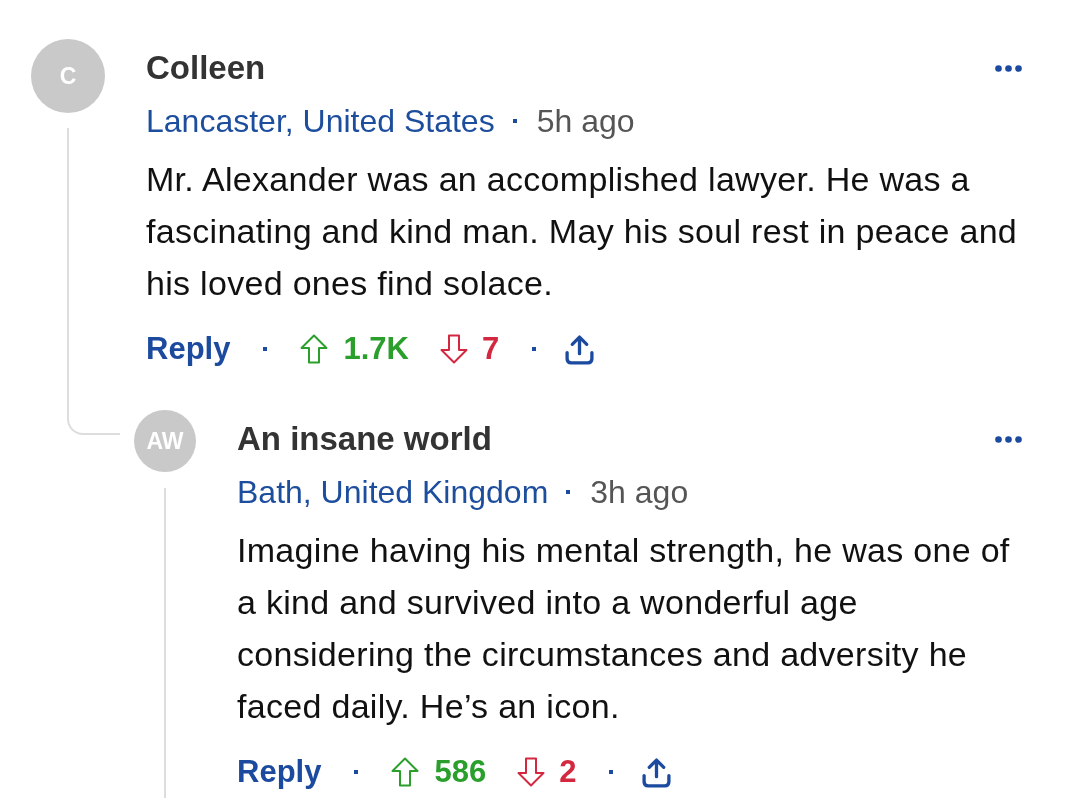  Describe the element at coordinates (320, 121) in the screenshot. I see `location-link: Lancaster, United States` at that location.